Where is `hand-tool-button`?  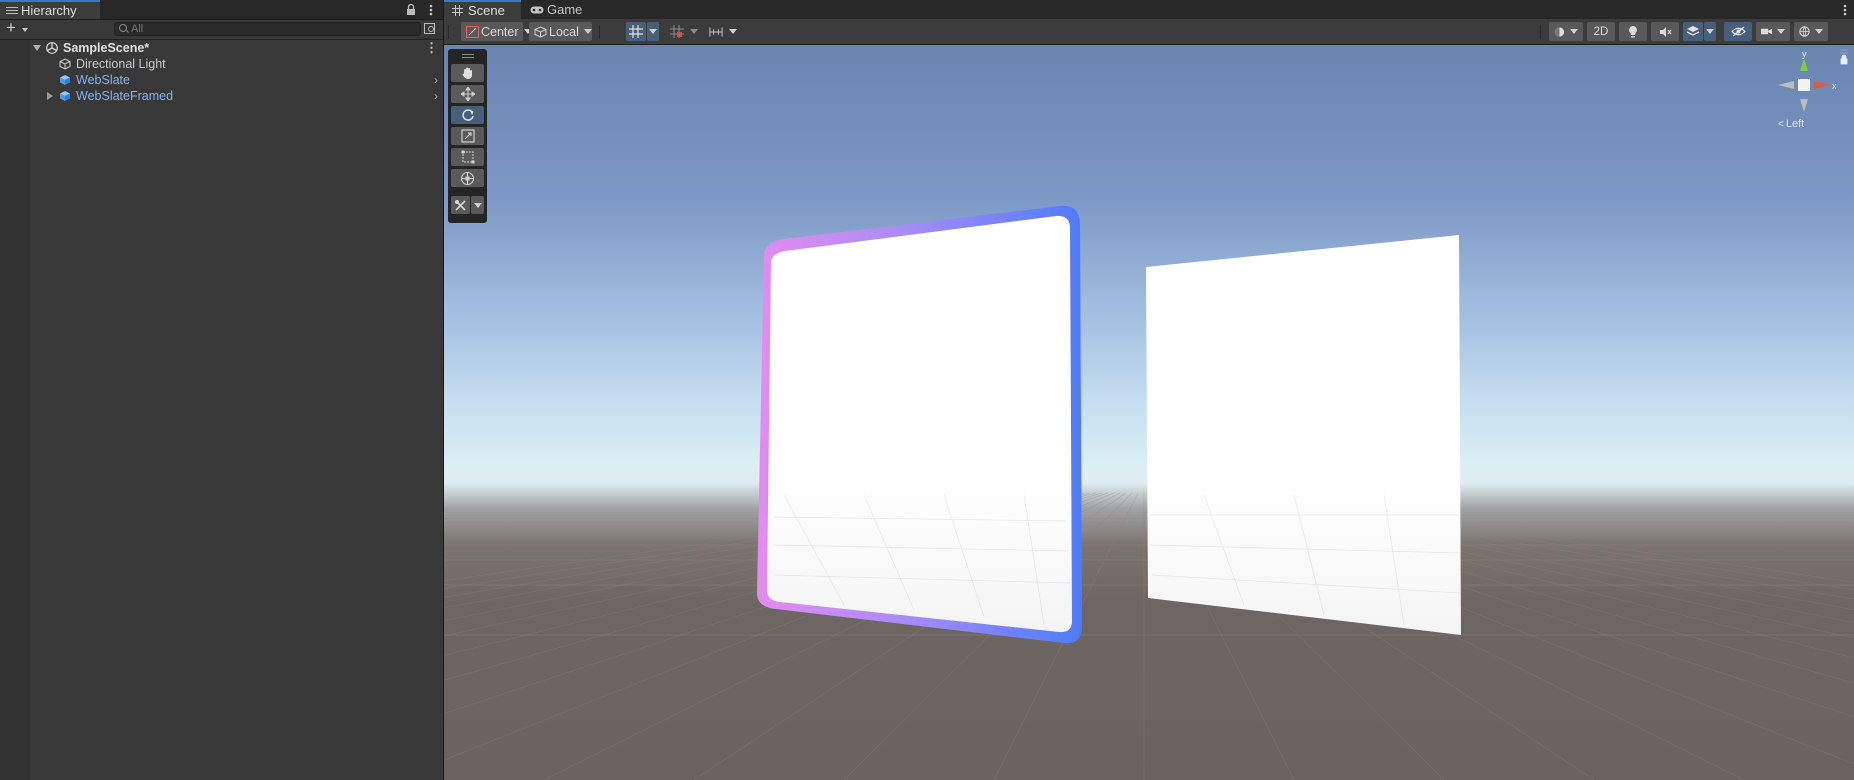 hand-tool-button is located at coordinates (467, 73).